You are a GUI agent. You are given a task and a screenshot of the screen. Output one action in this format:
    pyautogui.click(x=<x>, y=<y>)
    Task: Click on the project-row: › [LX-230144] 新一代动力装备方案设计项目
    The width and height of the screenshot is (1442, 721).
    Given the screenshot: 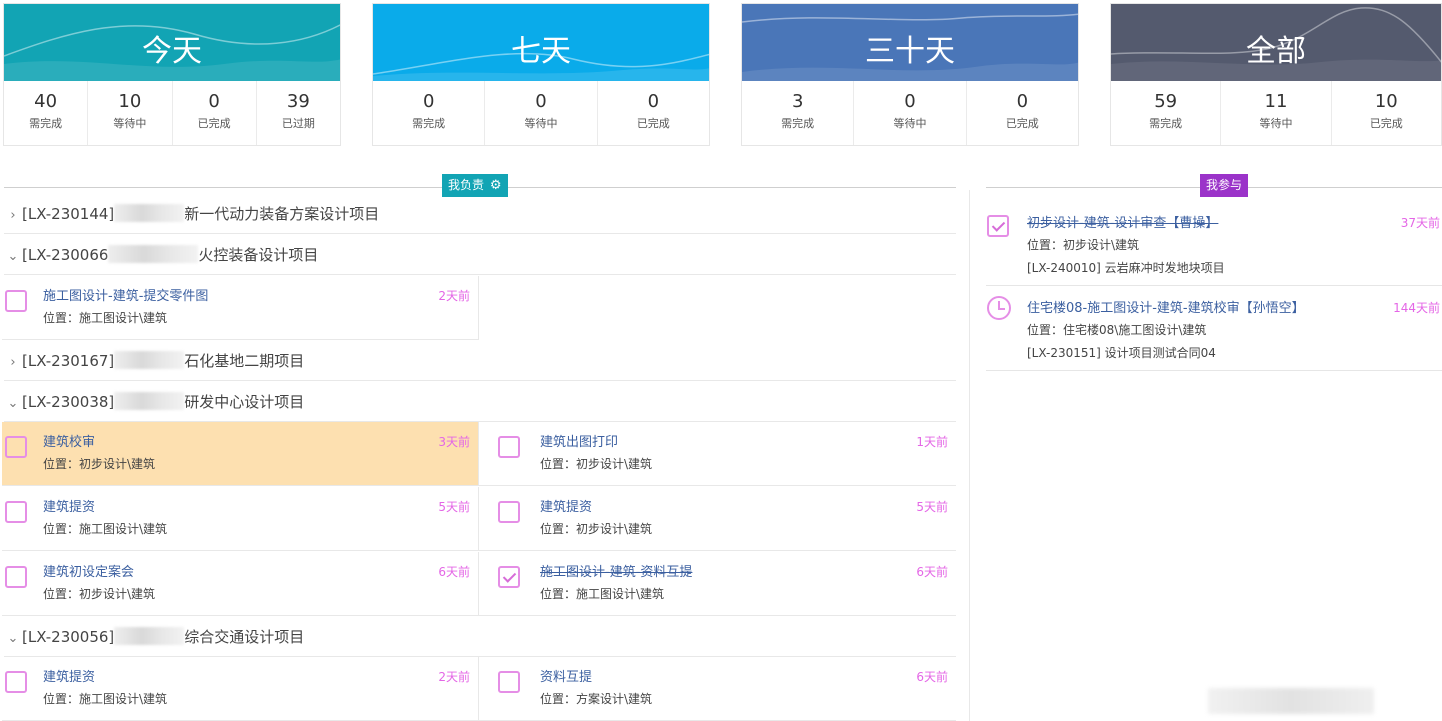 What is the action you would take?
    pyautogui.click(x=480, y=214)
    